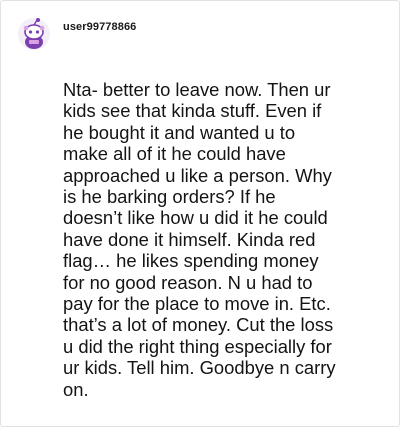 The image size is (400, 427). Describe the element at coordinates (191, 261) in the screenshot. I see `comment-line: flag… he likes spending money` at that location.